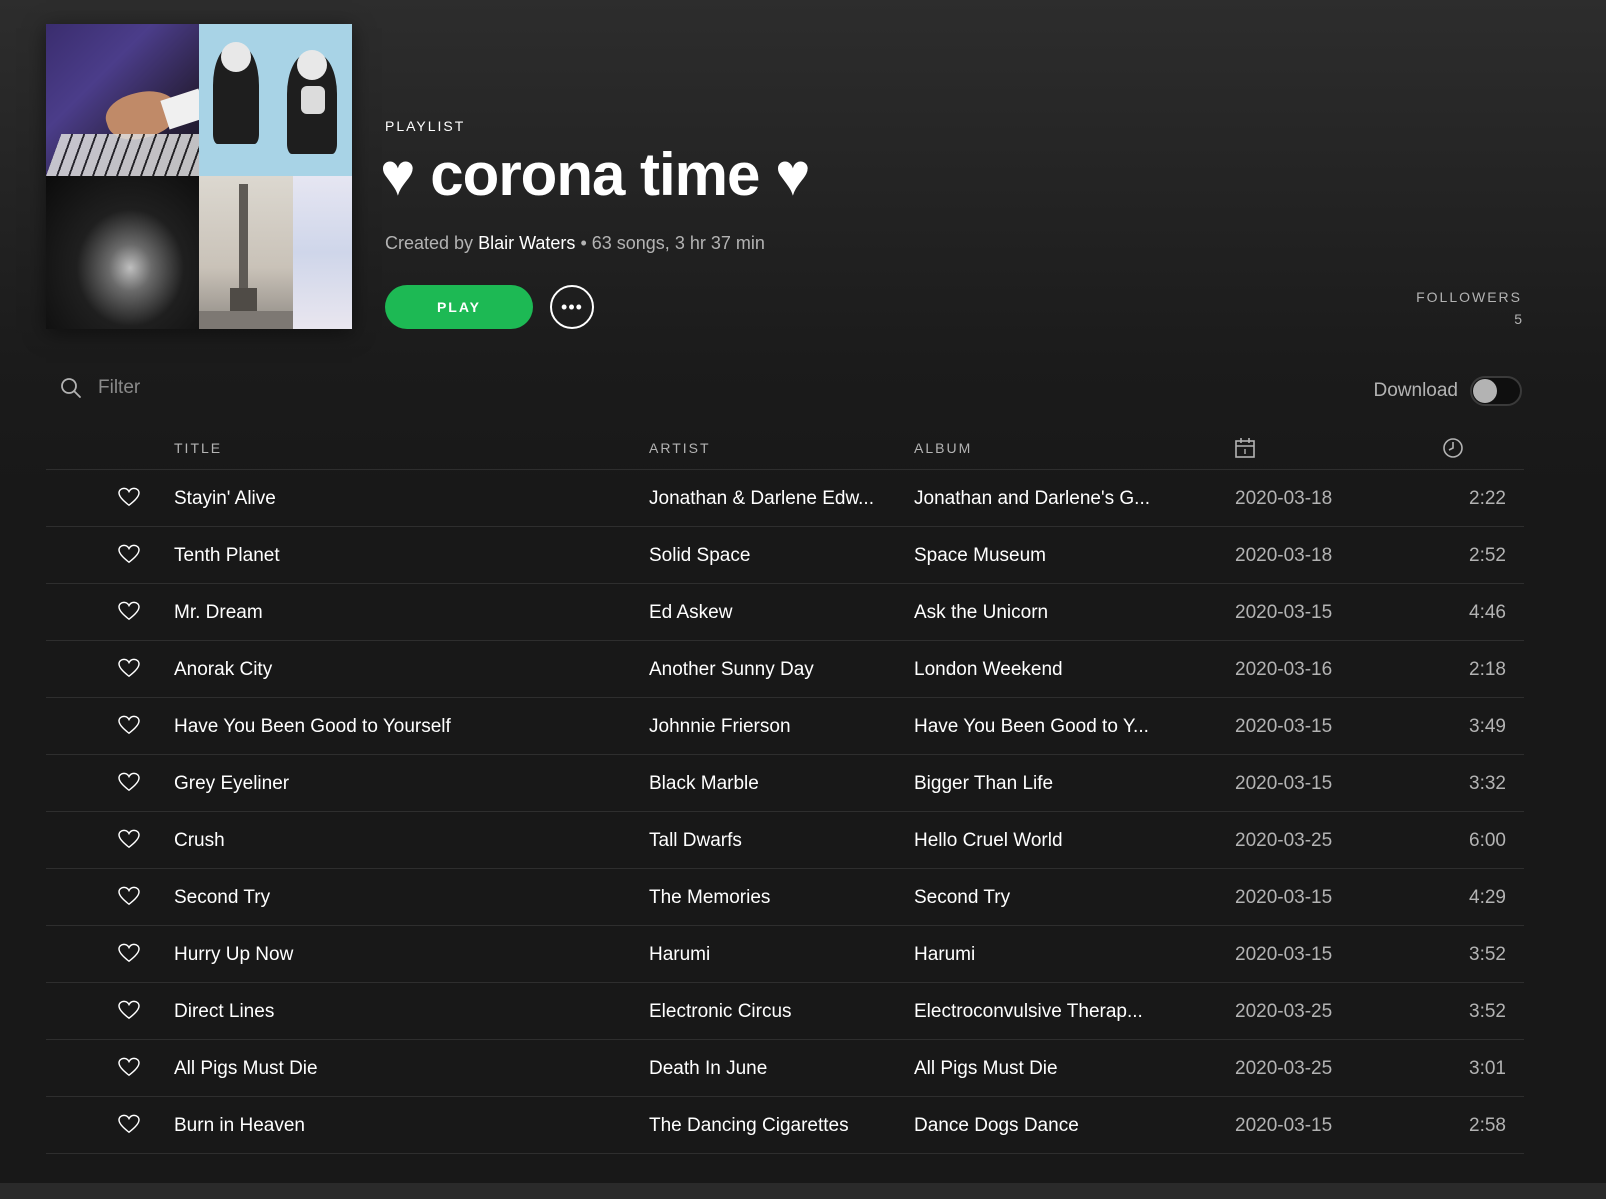 This screenshot has height=1199, width=1606. What do you see at coordinates (771, 784) in the screenshot?
I see `track-artist: Black Marble` at bounding box center [771, 784].